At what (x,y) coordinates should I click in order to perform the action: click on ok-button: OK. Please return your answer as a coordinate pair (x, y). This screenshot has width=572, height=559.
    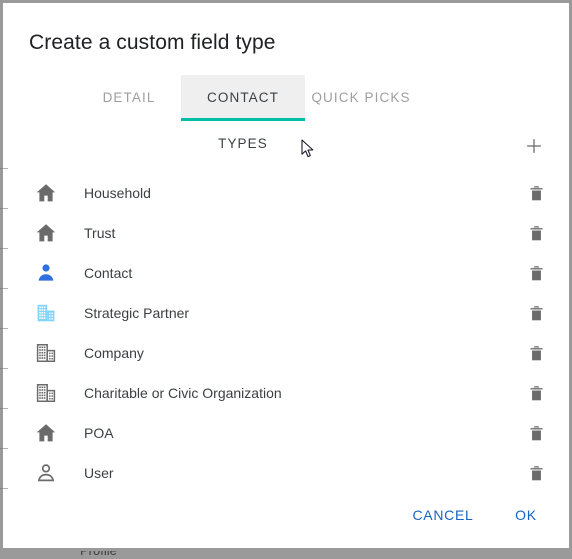
    Looking at the image, I should click on (526, 515).